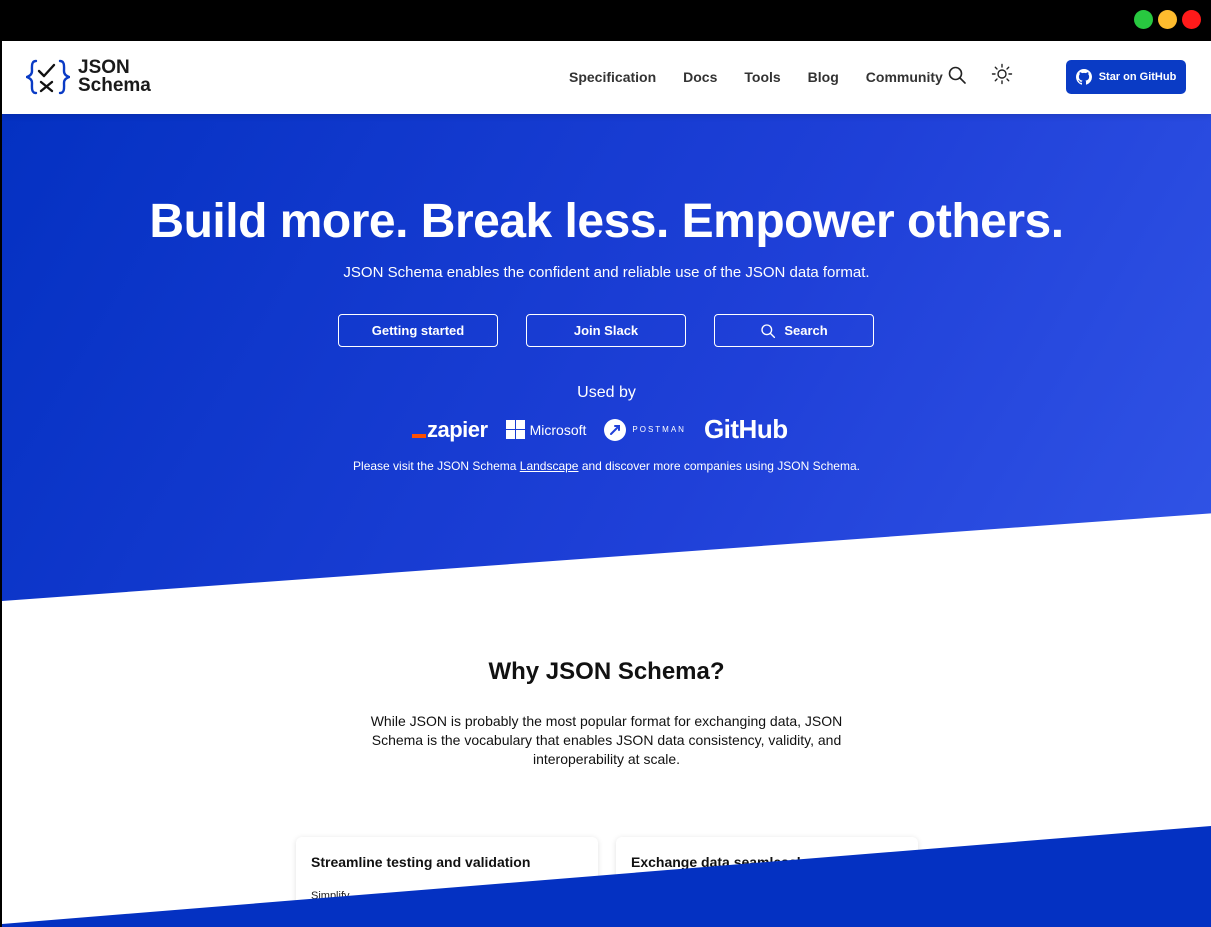 The width and height of the screenshot is (1211, 927). I want to click on sun-icon, so click(1002, 74).